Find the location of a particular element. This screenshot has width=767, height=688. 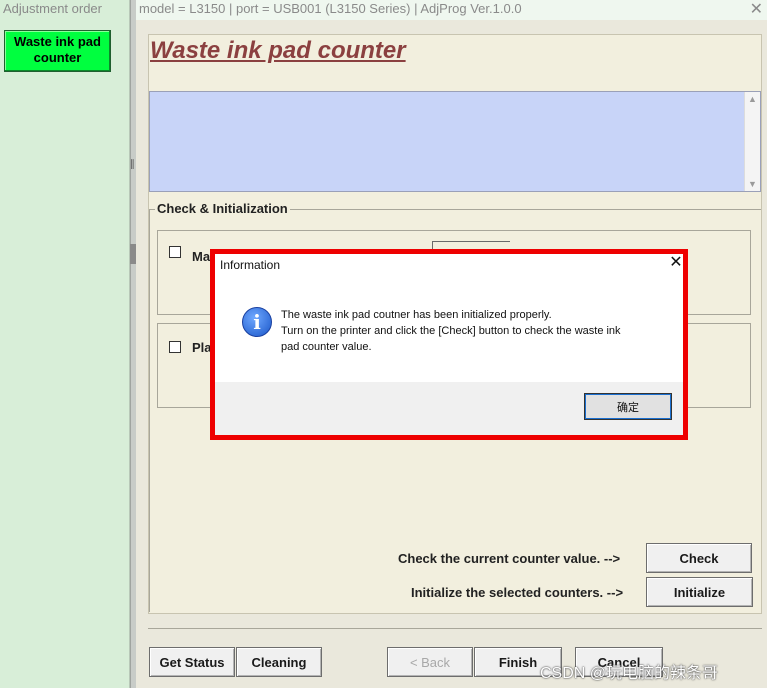

counter-platen-checkbox is located at coordinates (175, 347).